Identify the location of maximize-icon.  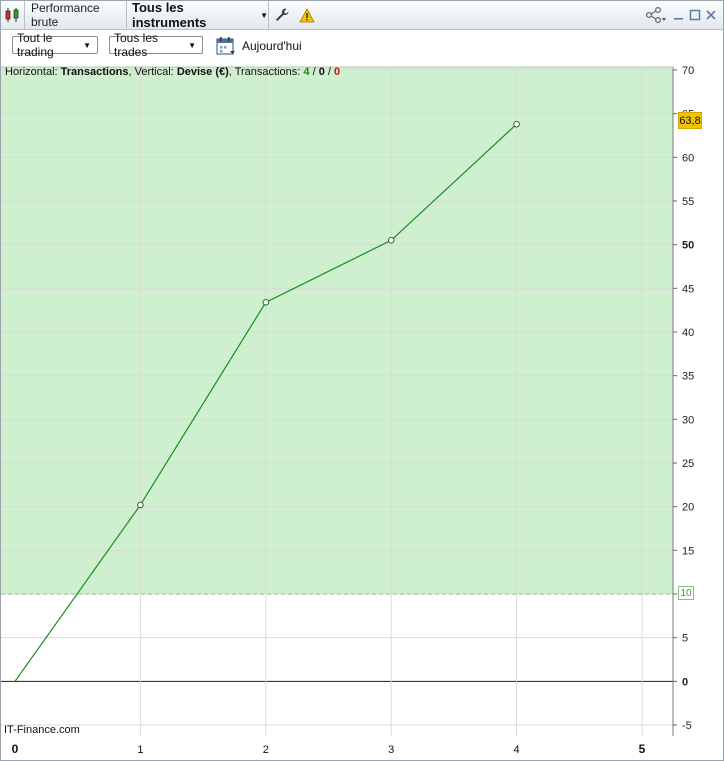
(695, 15).